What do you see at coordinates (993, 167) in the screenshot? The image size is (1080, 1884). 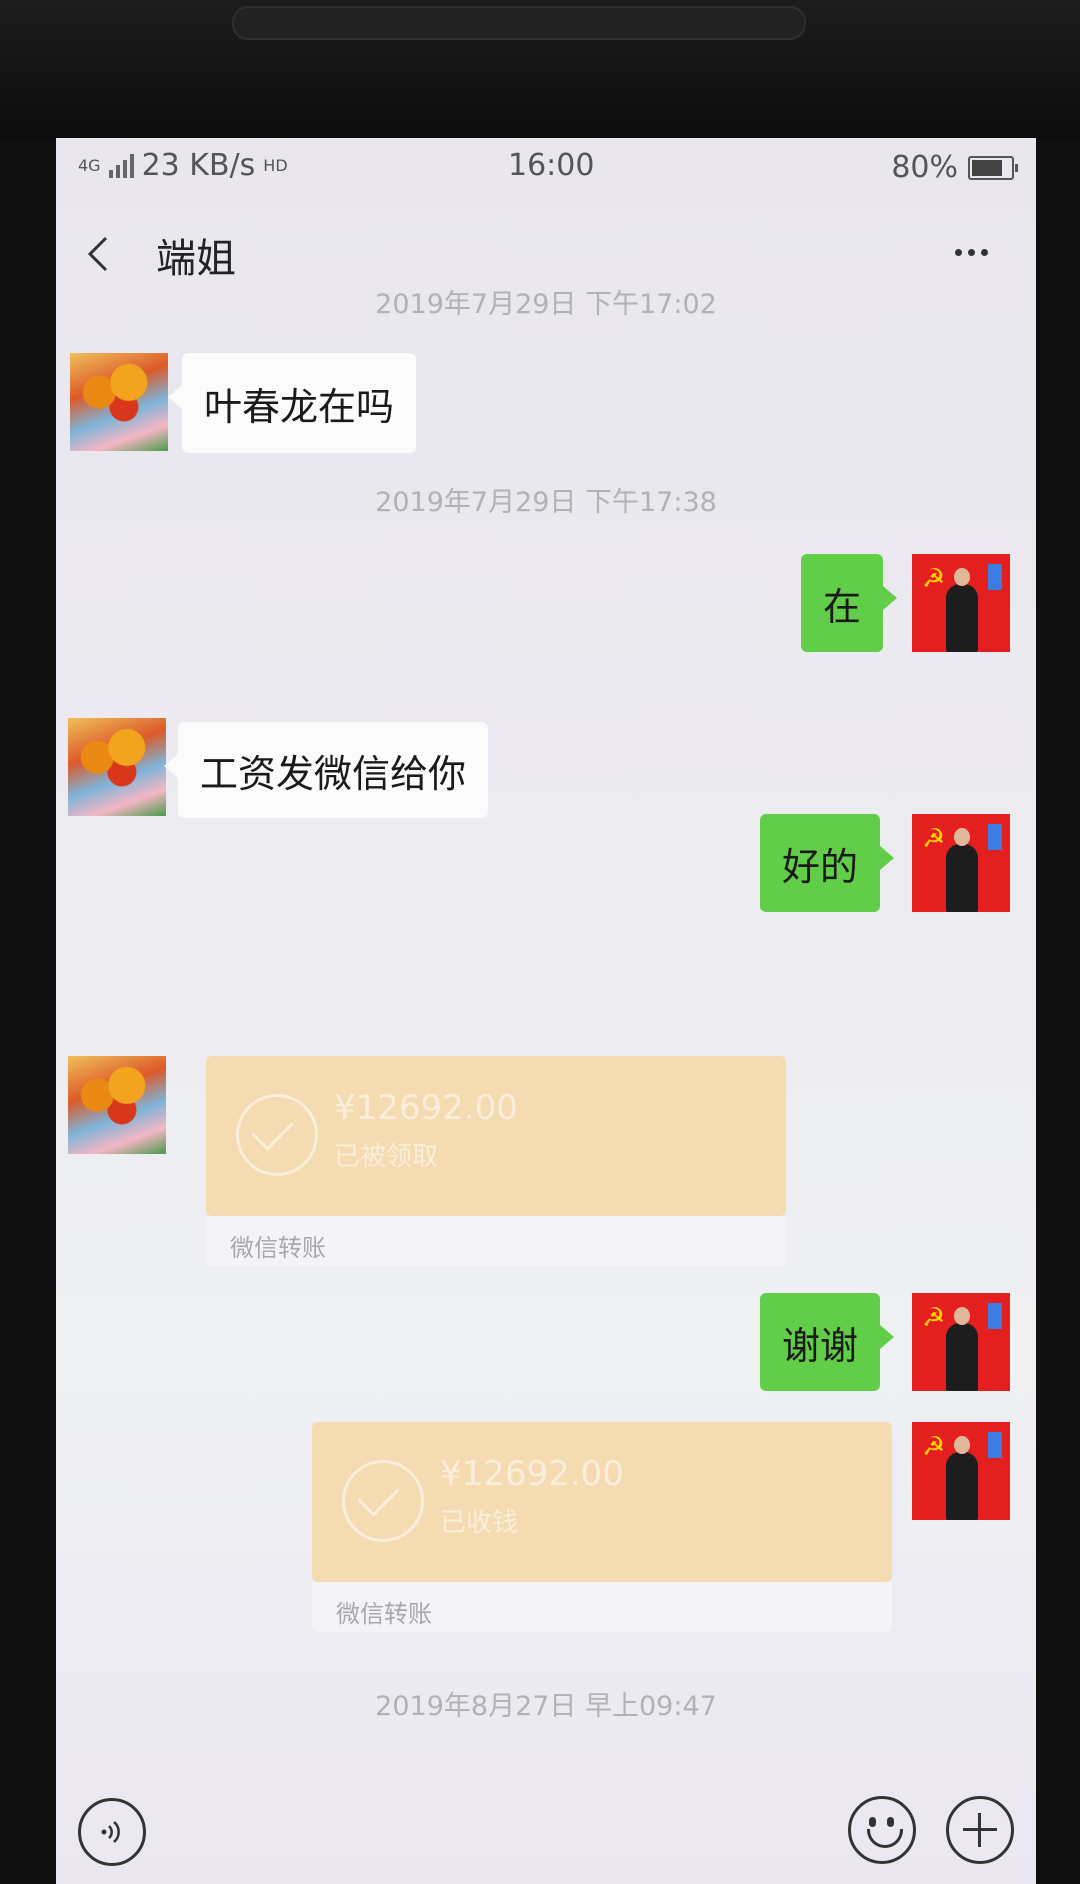 I see `battery-icon` at bounding box center [993, 167].